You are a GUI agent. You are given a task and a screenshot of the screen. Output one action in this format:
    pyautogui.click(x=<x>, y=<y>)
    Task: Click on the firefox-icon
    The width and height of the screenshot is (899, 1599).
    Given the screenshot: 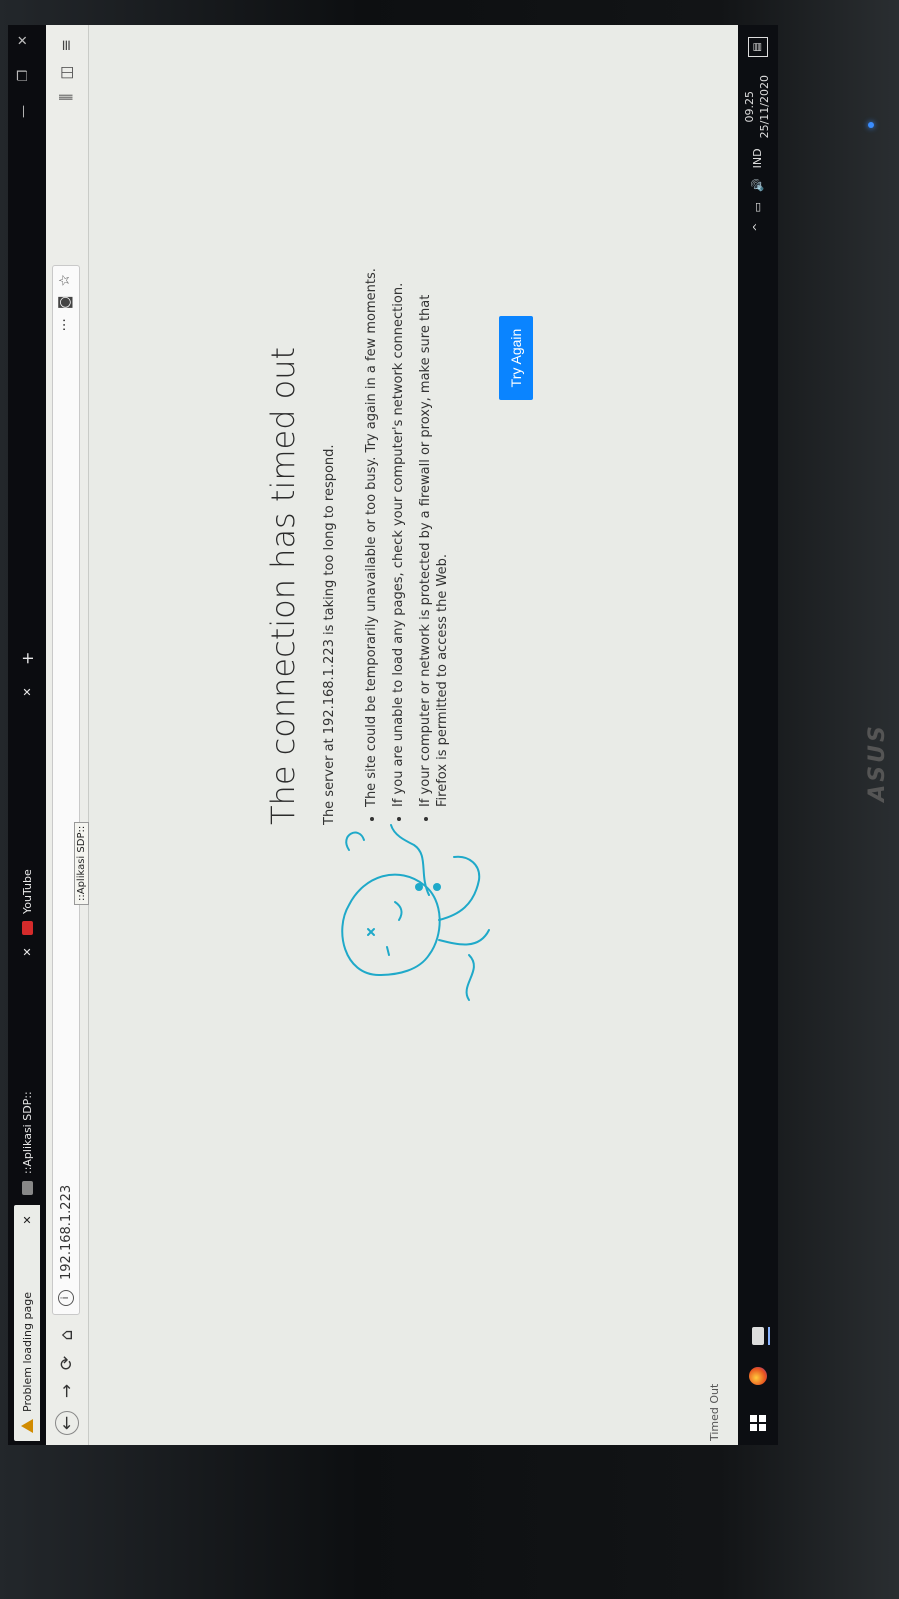 What is the action you would take?
    pyautogui.click(x=758, y=1376)
    